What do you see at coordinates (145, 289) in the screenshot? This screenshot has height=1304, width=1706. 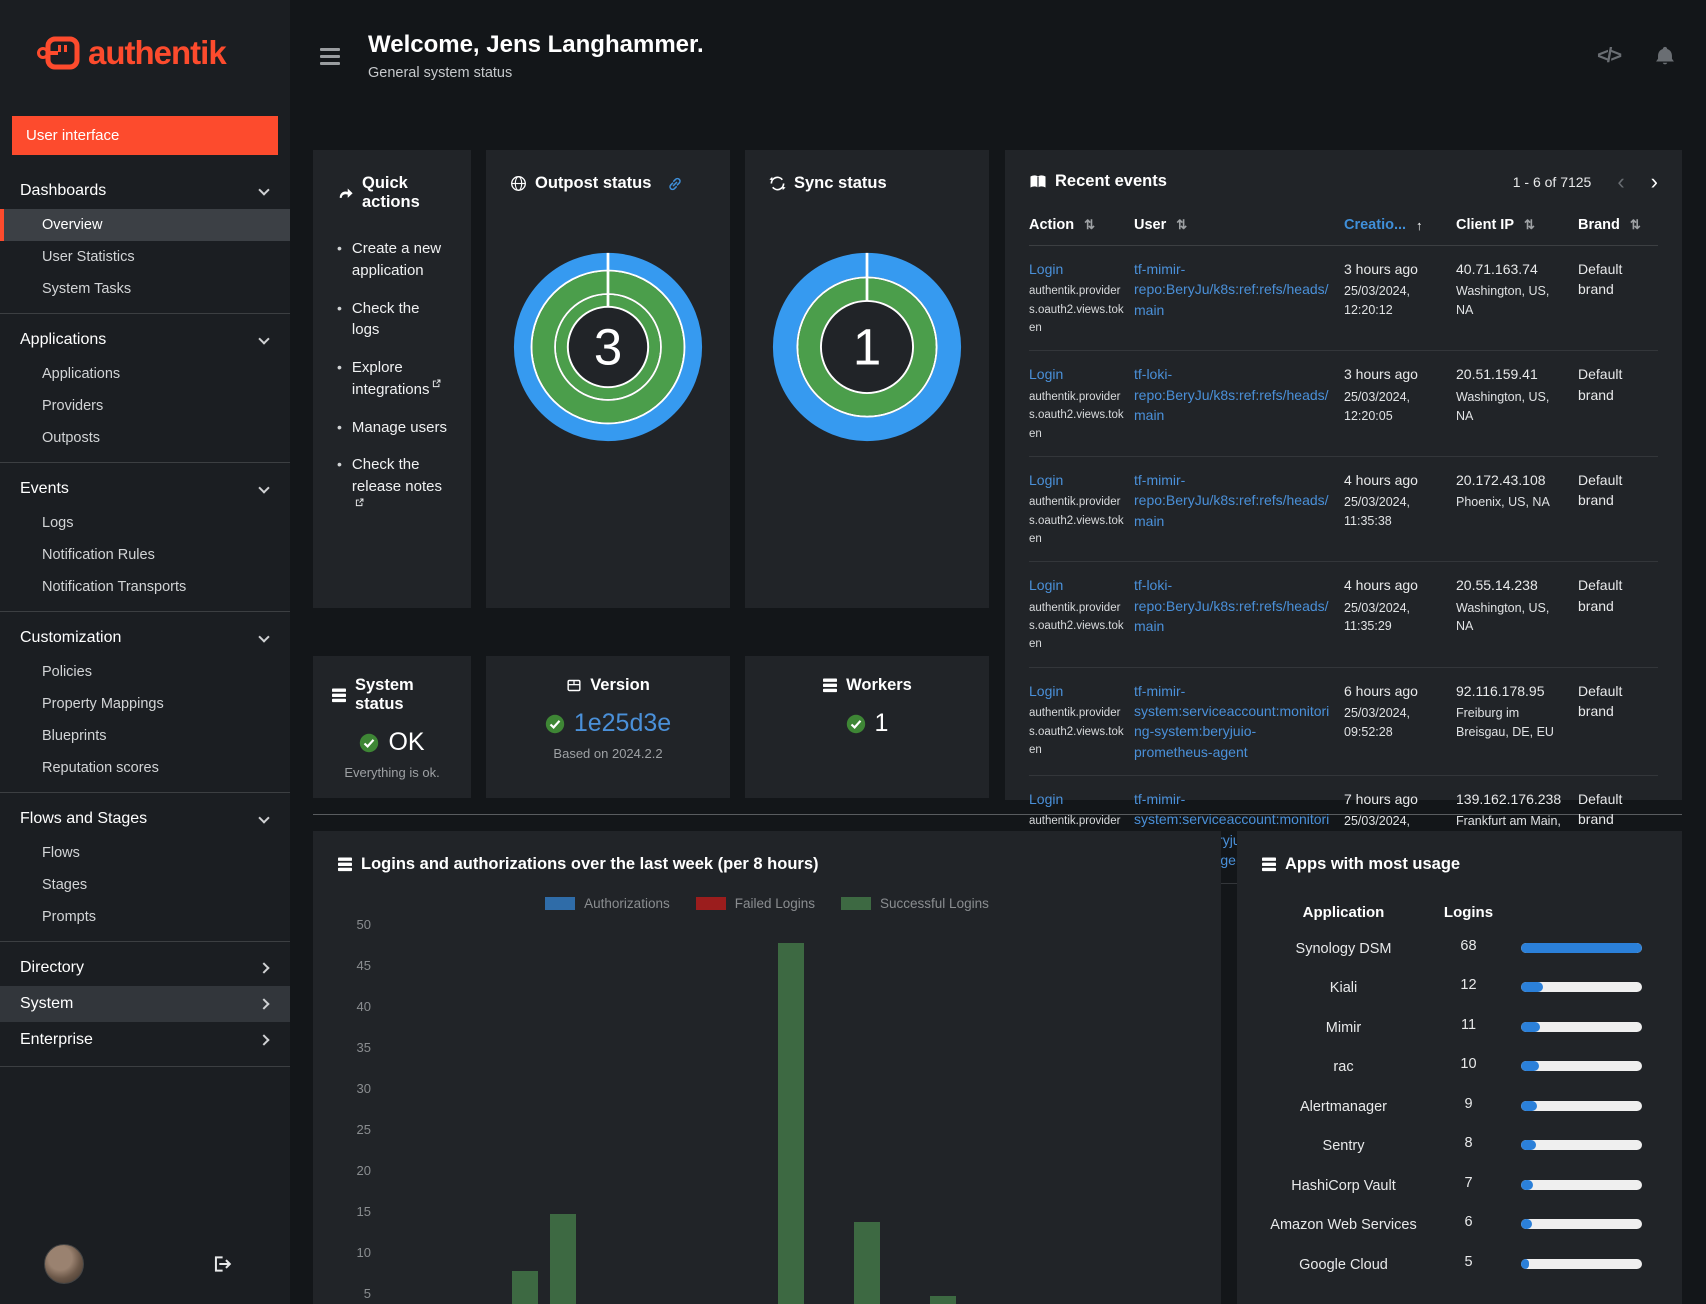 I see `sidebar-item-system-tasks: System Tasks` at bounding box center [145, 289].